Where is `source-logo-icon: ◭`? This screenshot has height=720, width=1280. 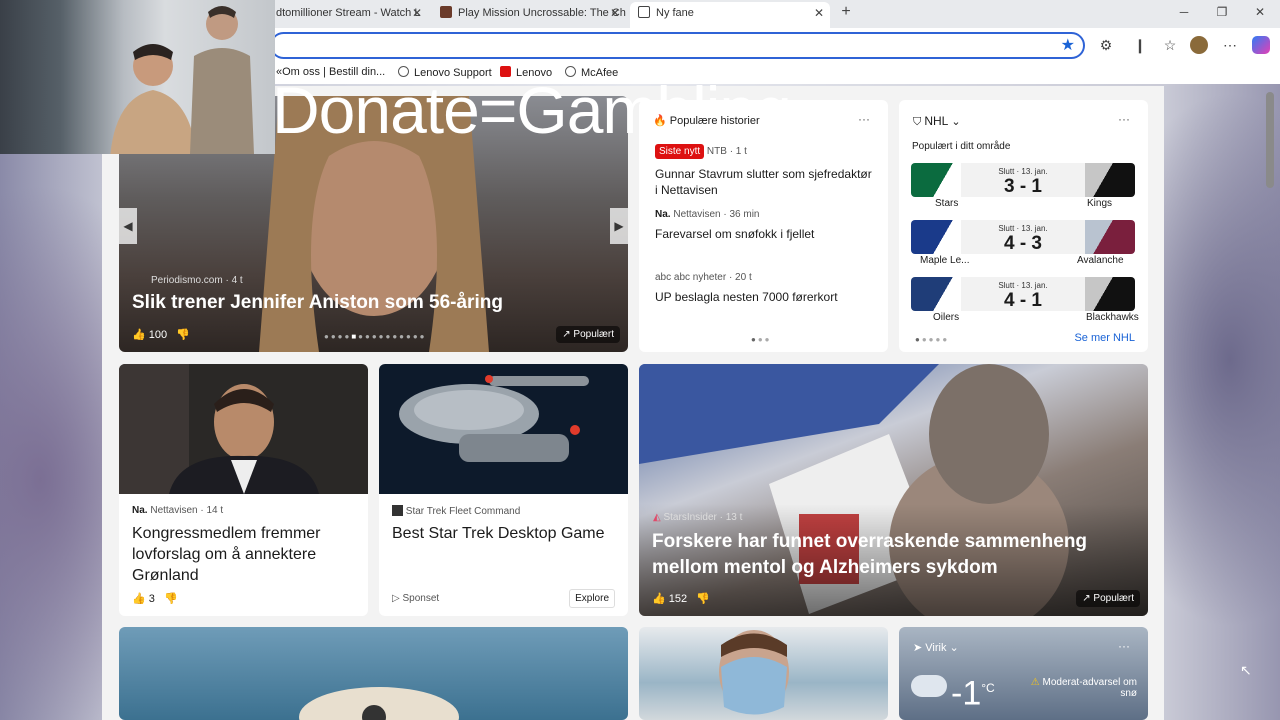
source-logo-icon: ◭ is located at coordinates (657, 517).